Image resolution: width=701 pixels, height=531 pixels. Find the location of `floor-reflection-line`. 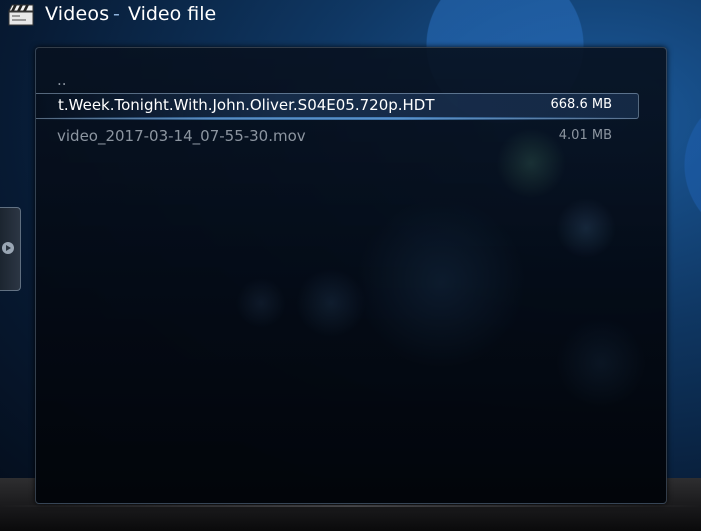

floor-reflection-line is located at coordinates (350, 506).